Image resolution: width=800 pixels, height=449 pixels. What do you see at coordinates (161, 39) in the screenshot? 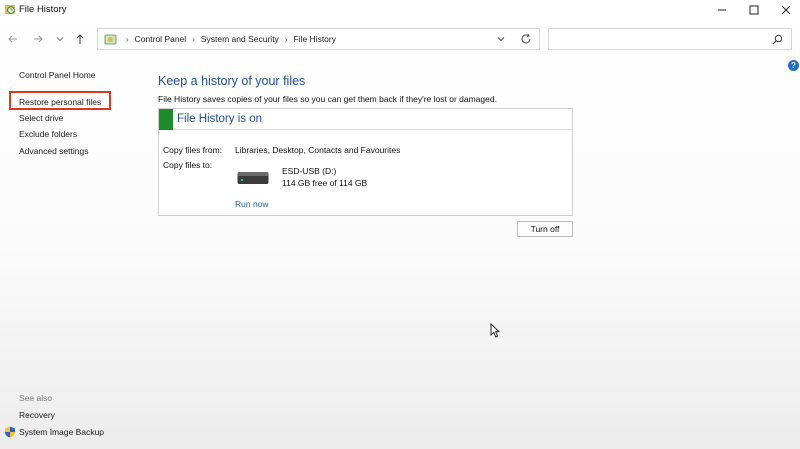
I see `breadcrumb-control-panel: Control Panel` at bounding box center [161, 39].